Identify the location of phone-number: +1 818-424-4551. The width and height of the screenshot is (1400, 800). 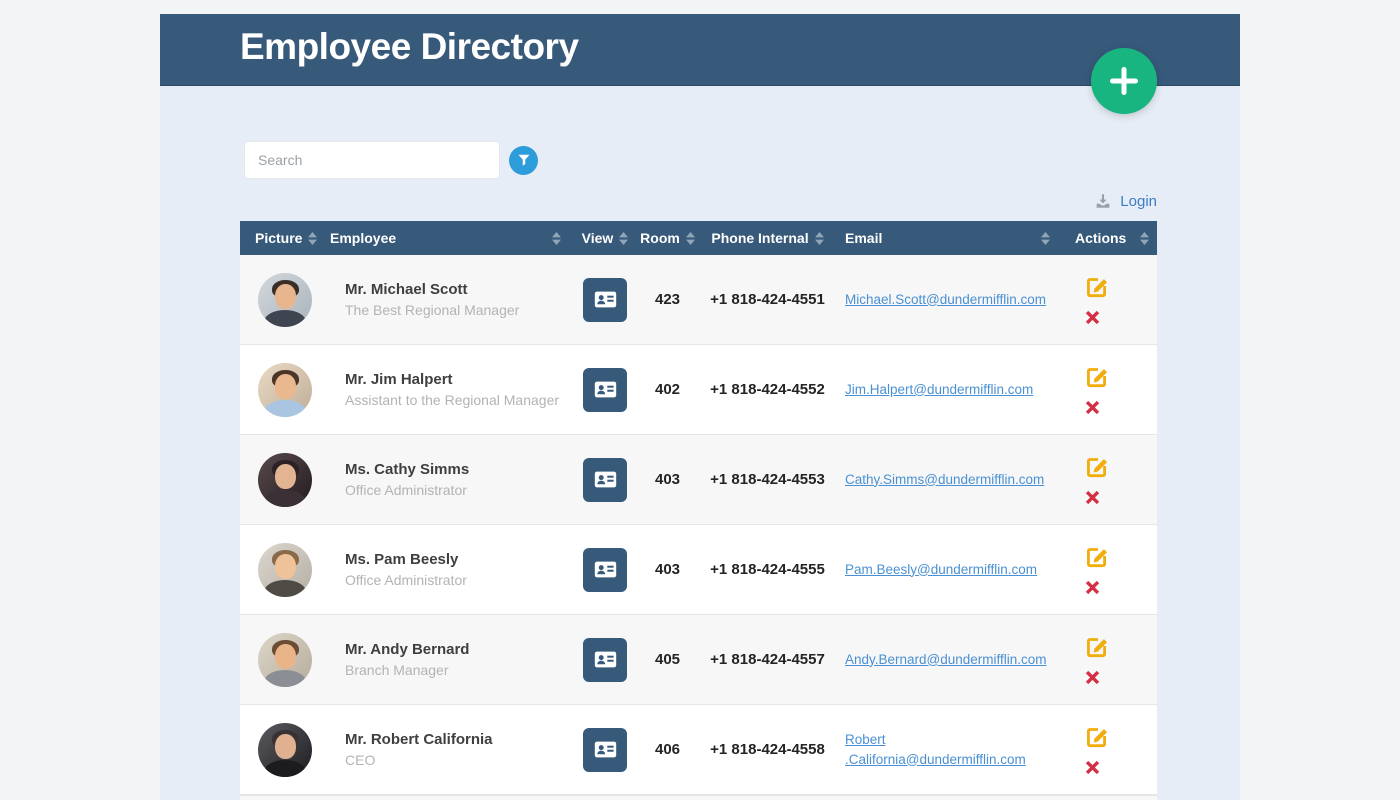
(767, 299).